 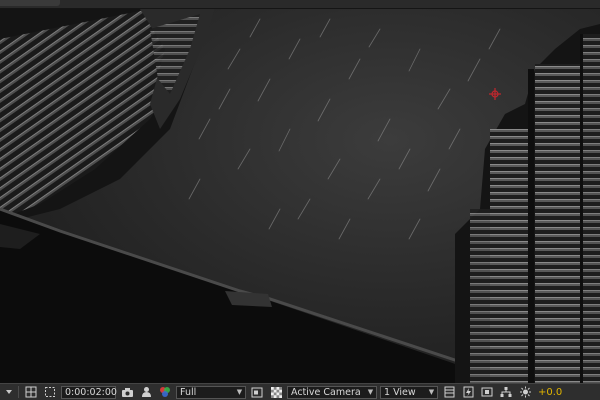 What do you see at coordinates (449, 392) in the screenshot?
I see `timeline-icon` at bounding box center [449, 392].